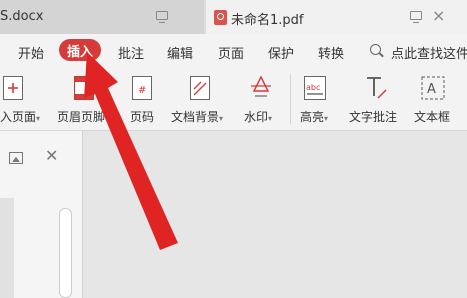 This screenshot has height=298, width=467. Describe the element at coordinates (7, 248) in the screenshot. I see `page-thumbnail` at that location.